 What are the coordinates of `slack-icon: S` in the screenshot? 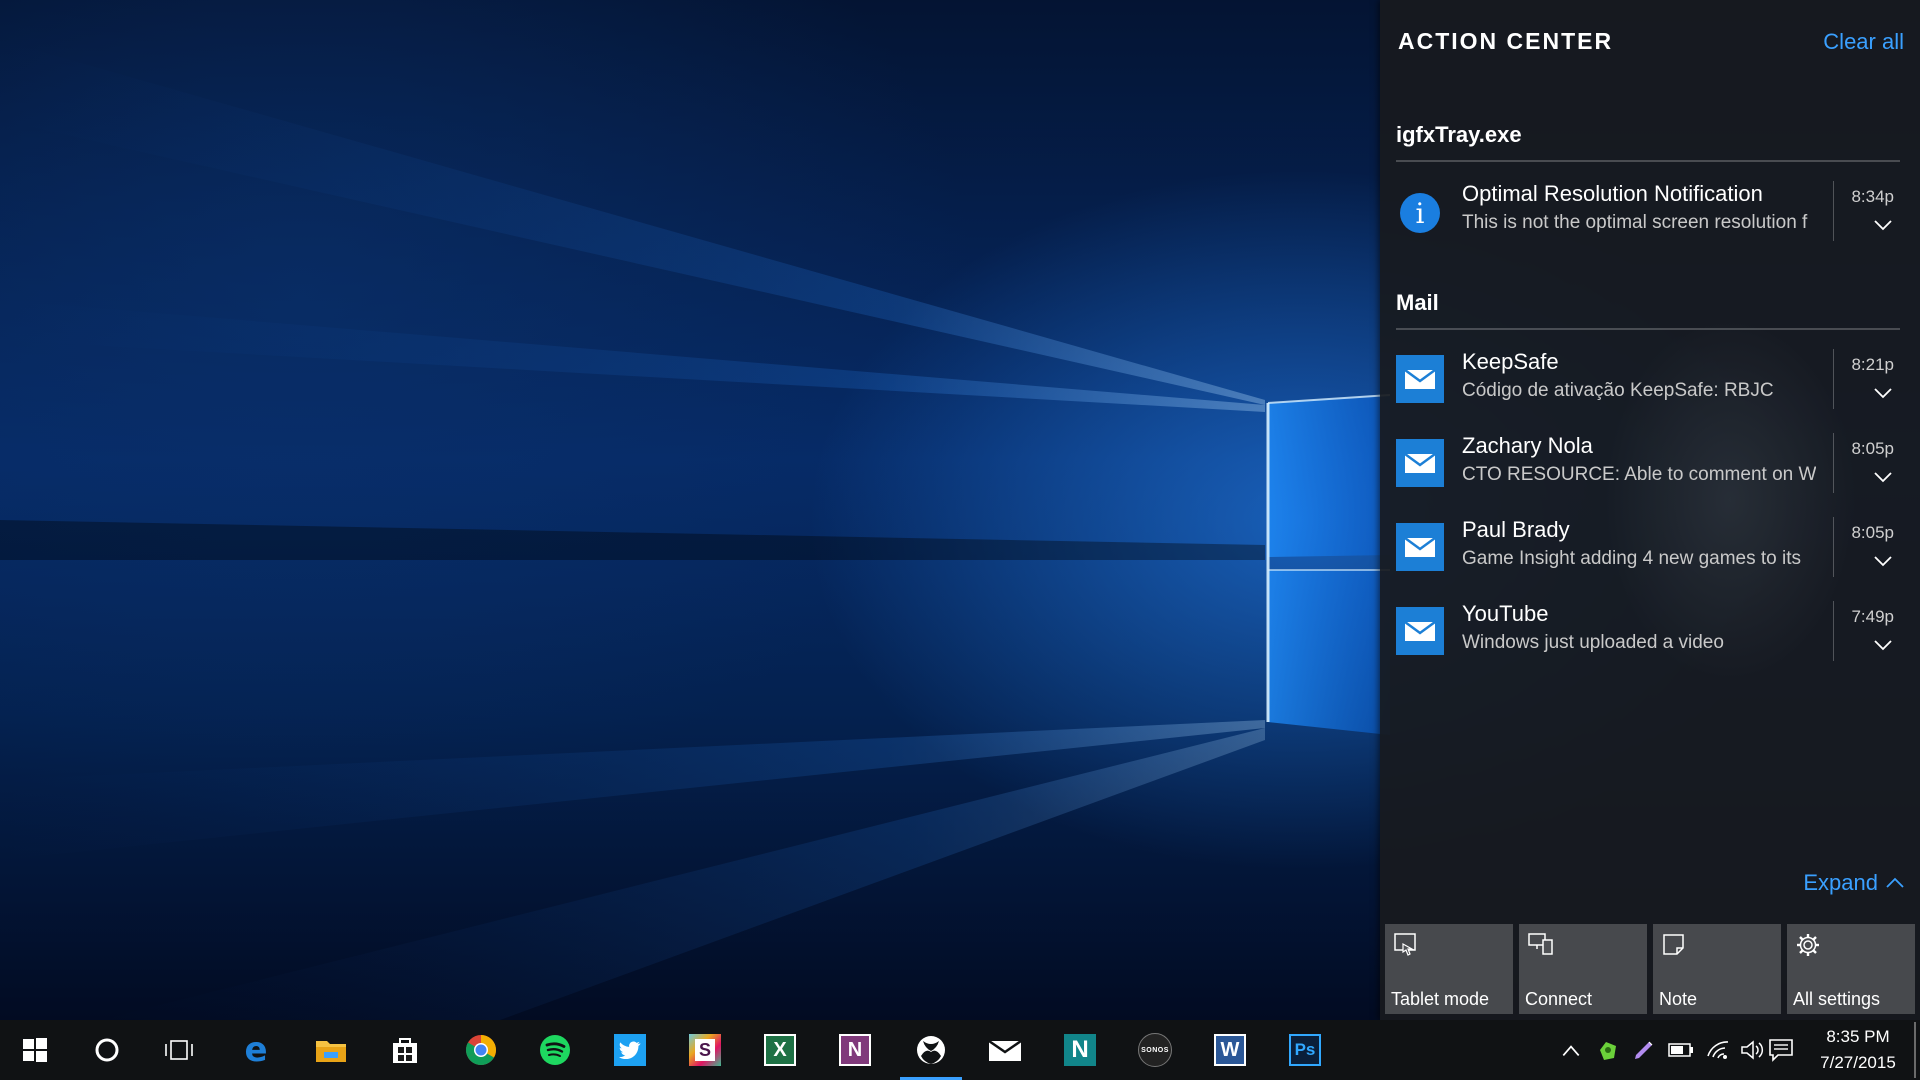 It's located at (705, 1050).